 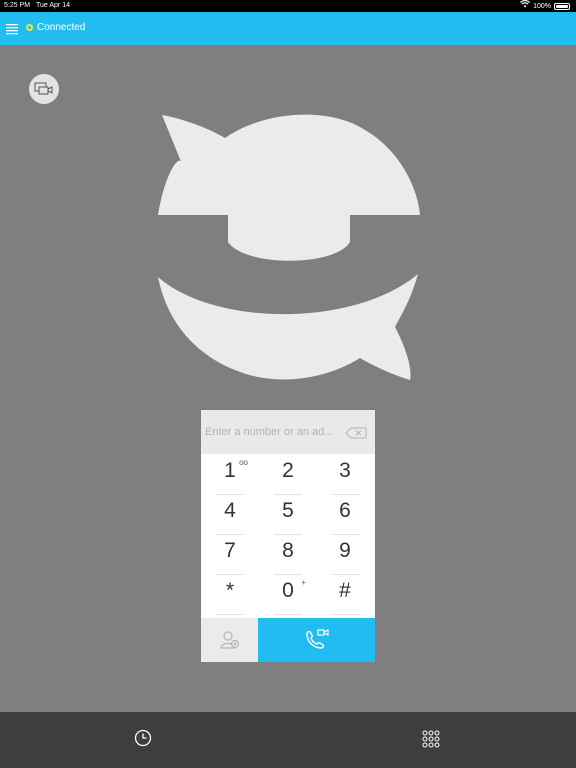 I want to click on dial-key-digit: 4, so click(x=230, y=510).